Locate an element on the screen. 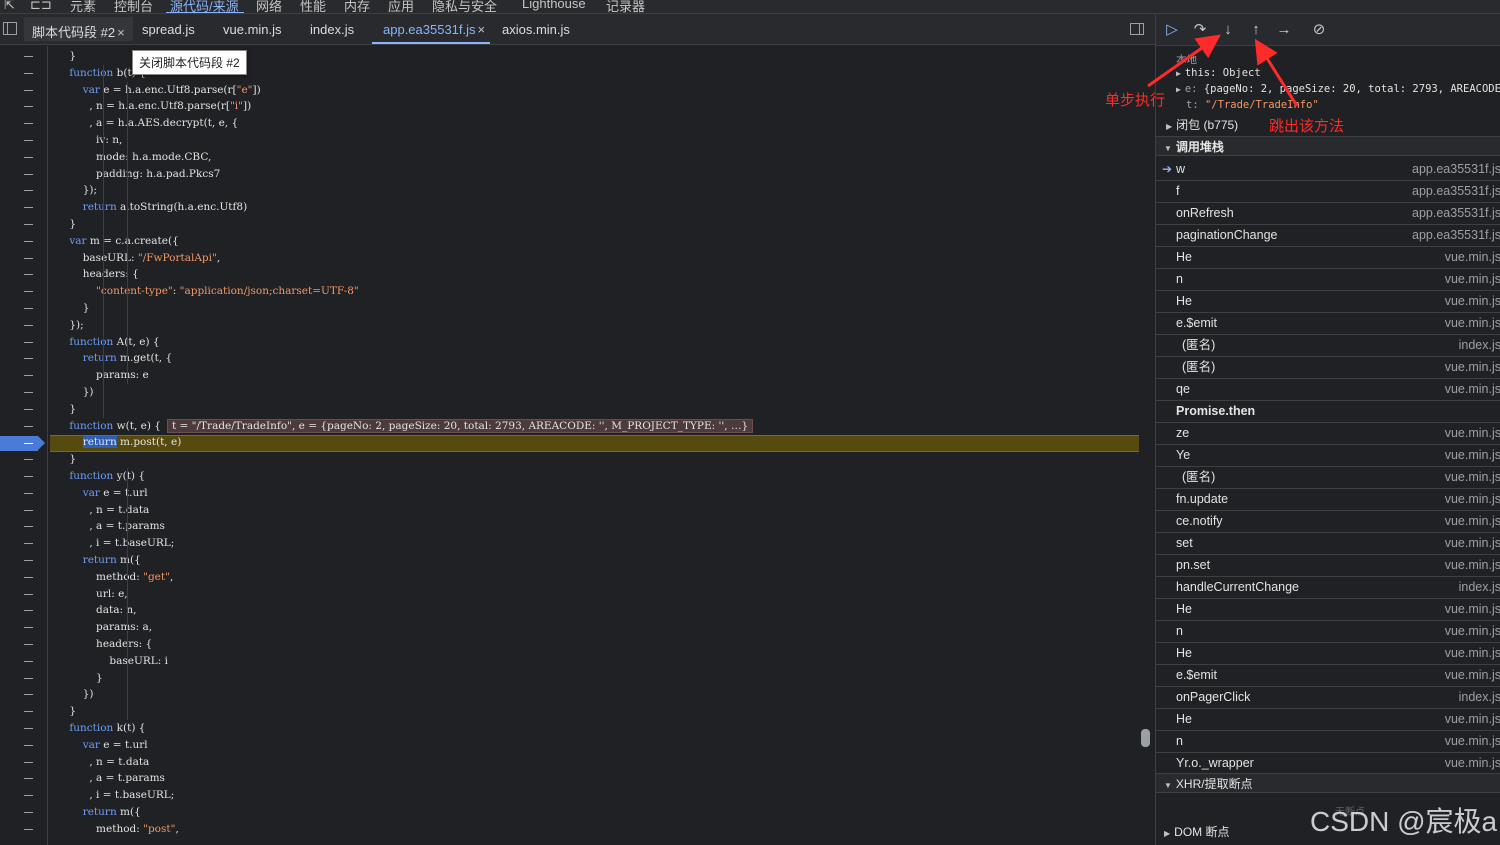 The height and width of the screenshot is (845, 1500). step-out-arrow is located at coordinates (1276, 72).